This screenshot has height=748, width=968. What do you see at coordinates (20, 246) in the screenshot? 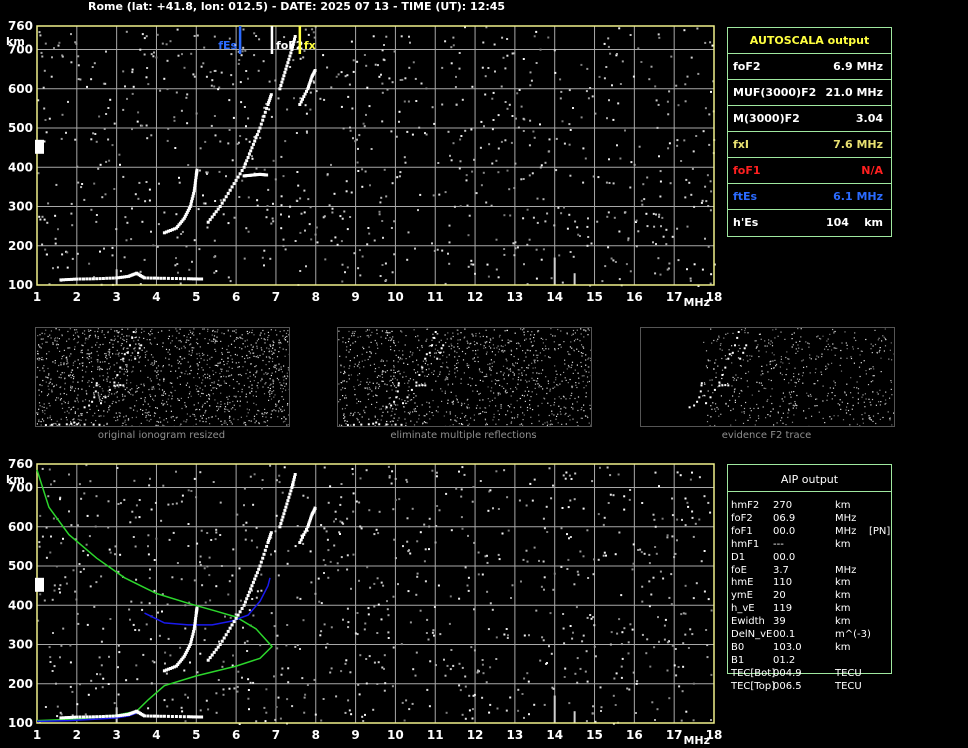
I see `y-tick-label: 200` at bounding box center [20, 246].